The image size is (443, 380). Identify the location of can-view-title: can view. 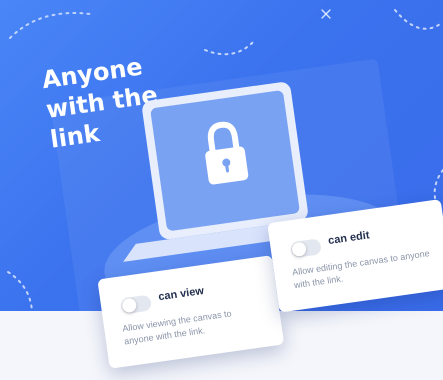
(181, 294).